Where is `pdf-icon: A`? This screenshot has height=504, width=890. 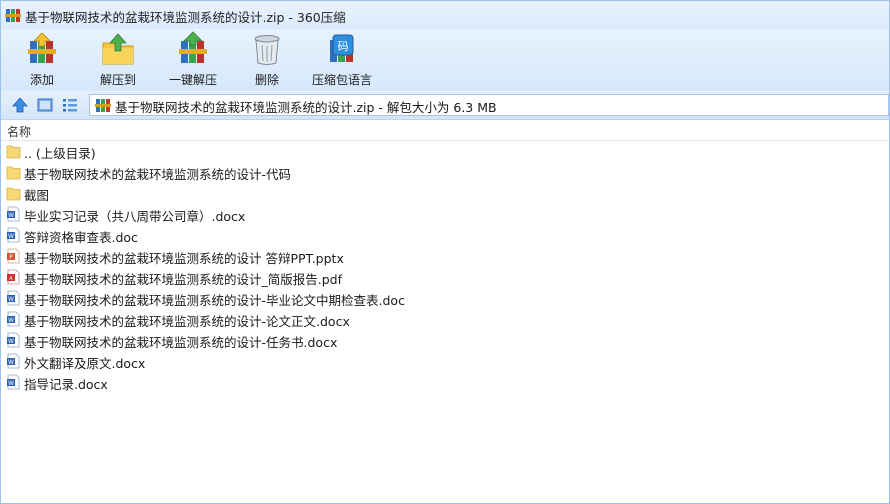 pdf-icon: A is located at coordinates (13, 277).